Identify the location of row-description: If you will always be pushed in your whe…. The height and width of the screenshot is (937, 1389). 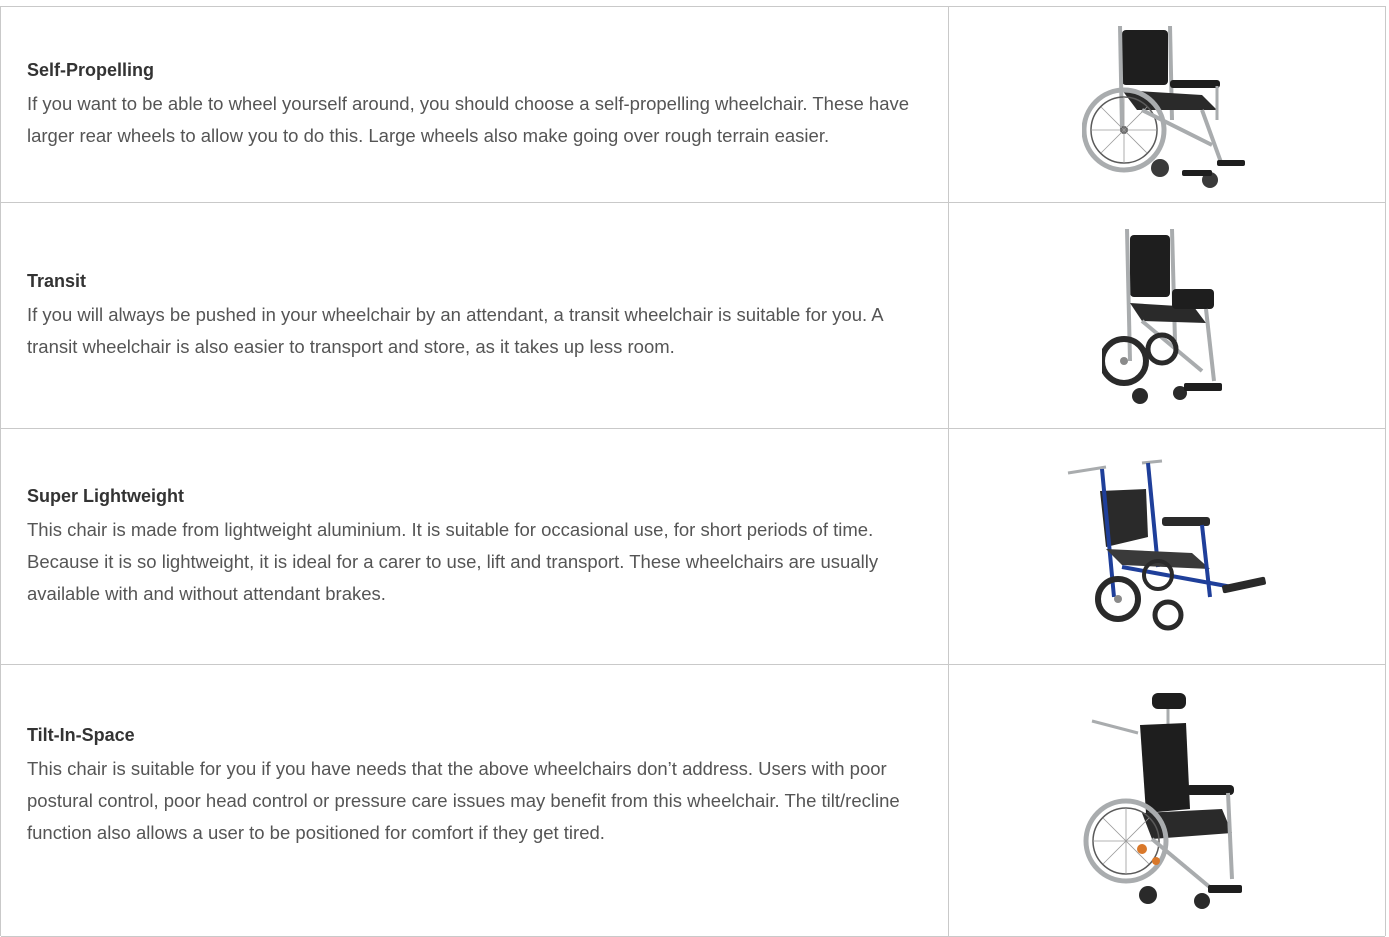
(455, 330).